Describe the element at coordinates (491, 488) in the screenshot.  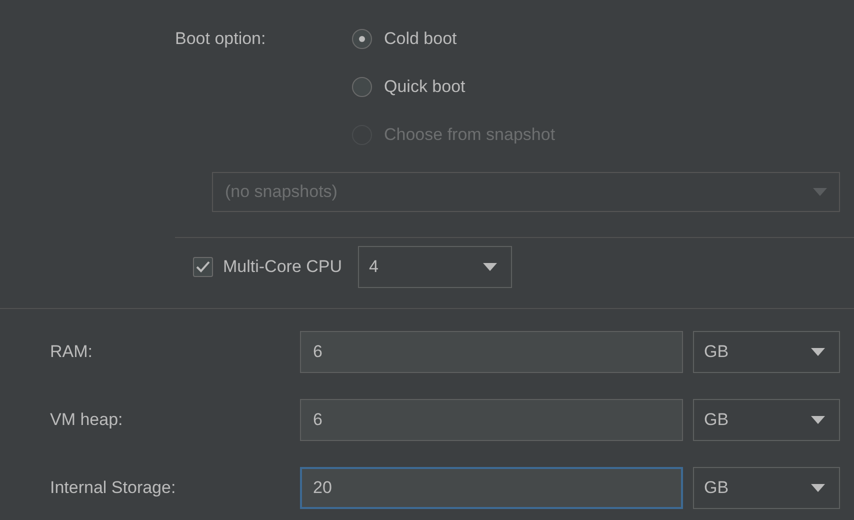
I see `input-field: 20` at that location.